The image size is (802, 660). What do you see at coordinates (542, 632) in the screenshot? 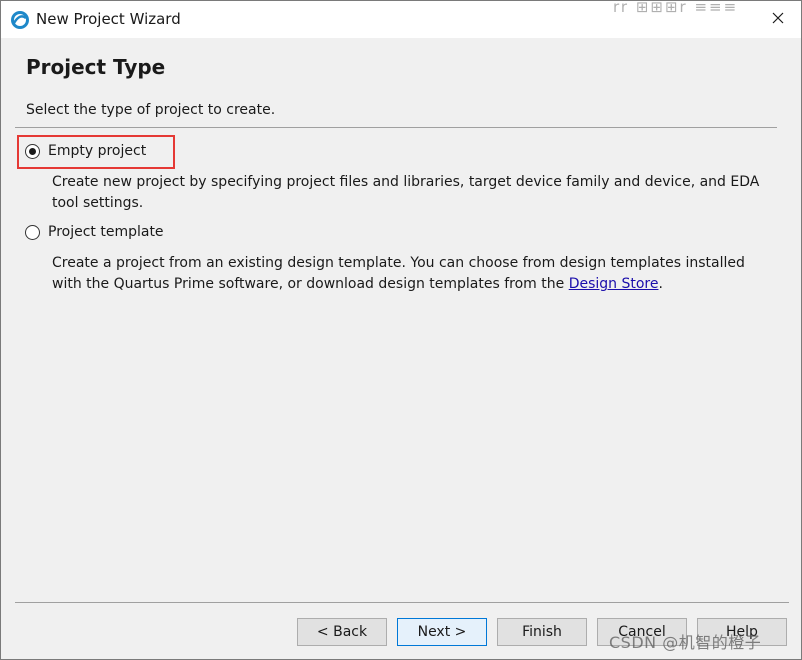
I see `finish-button: Finish` at bounding box center [542, 632].